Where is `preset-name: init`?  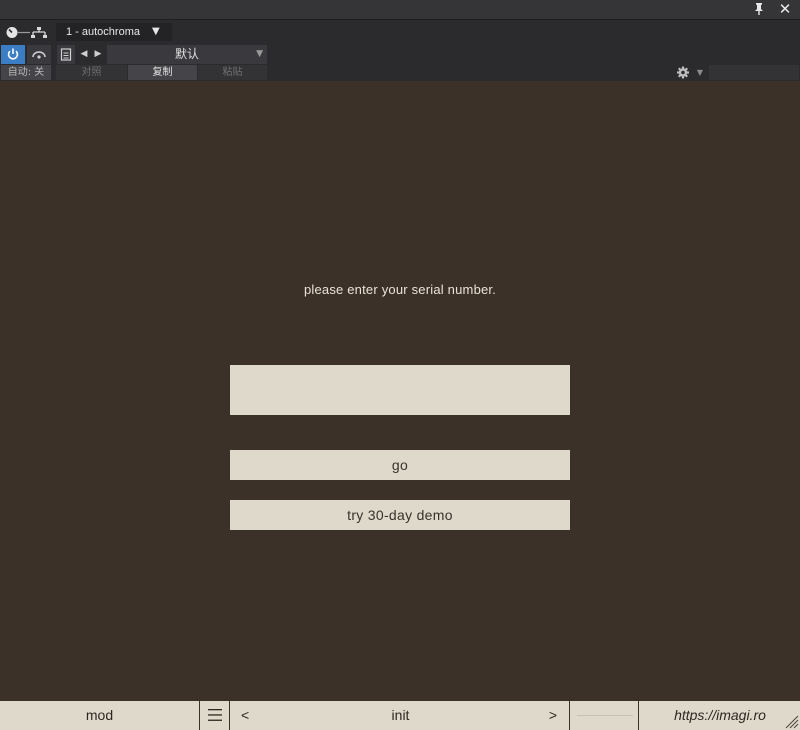
preset-name: init is located at coordinates (400, 715).